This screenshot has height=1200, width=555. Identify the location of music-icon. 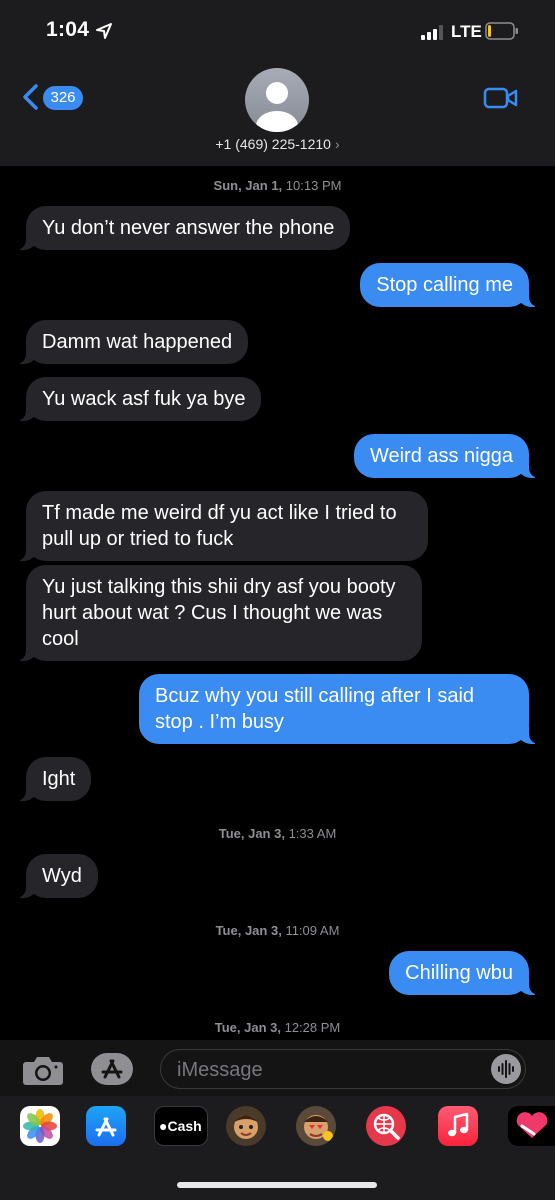
(458, 1126).